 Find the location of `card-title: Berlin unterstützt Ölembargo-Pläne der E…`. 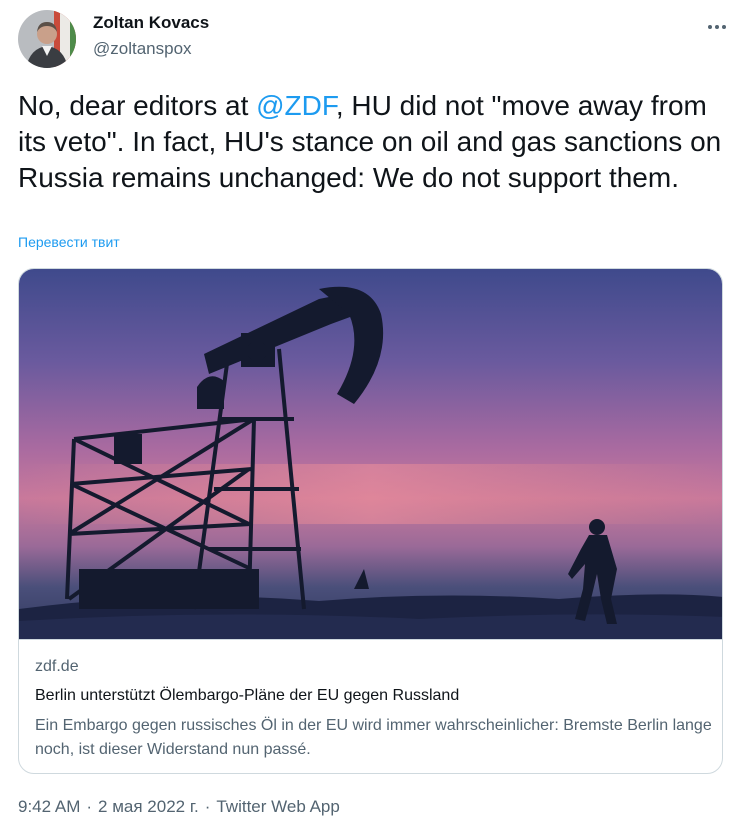

card-title: Berlin unterstützt Ölembargo-Pläne der E… is located at coordinates (247, 695).